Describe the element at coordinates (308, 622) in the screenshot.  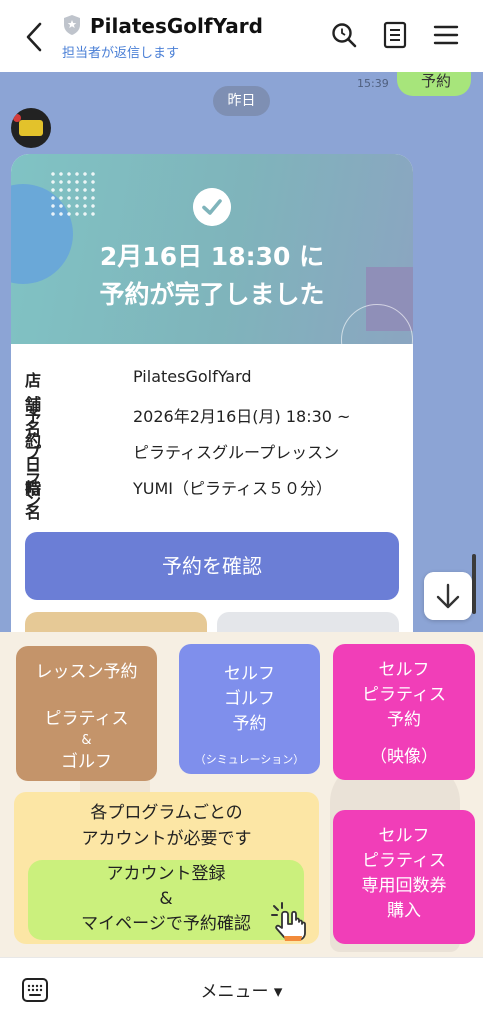
I see `tertiary-button-partial` at that location.